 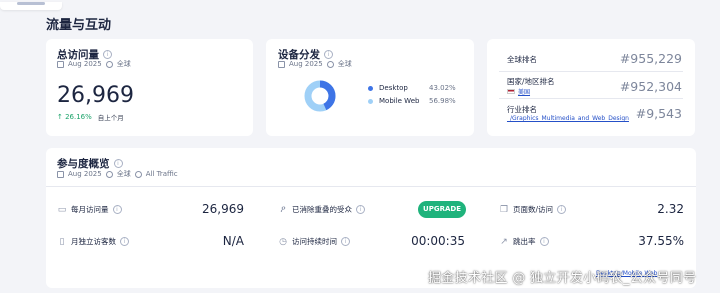 I want to click on mobile-label: Mobile Web, so click(x=399, y=101).